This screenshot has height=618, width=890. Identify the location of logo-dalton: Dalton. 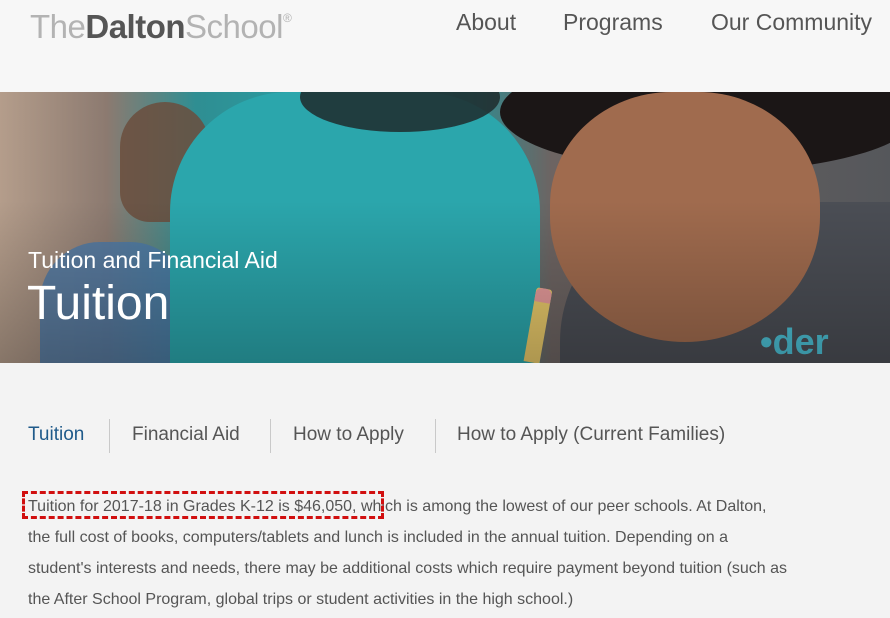
(135, 26).